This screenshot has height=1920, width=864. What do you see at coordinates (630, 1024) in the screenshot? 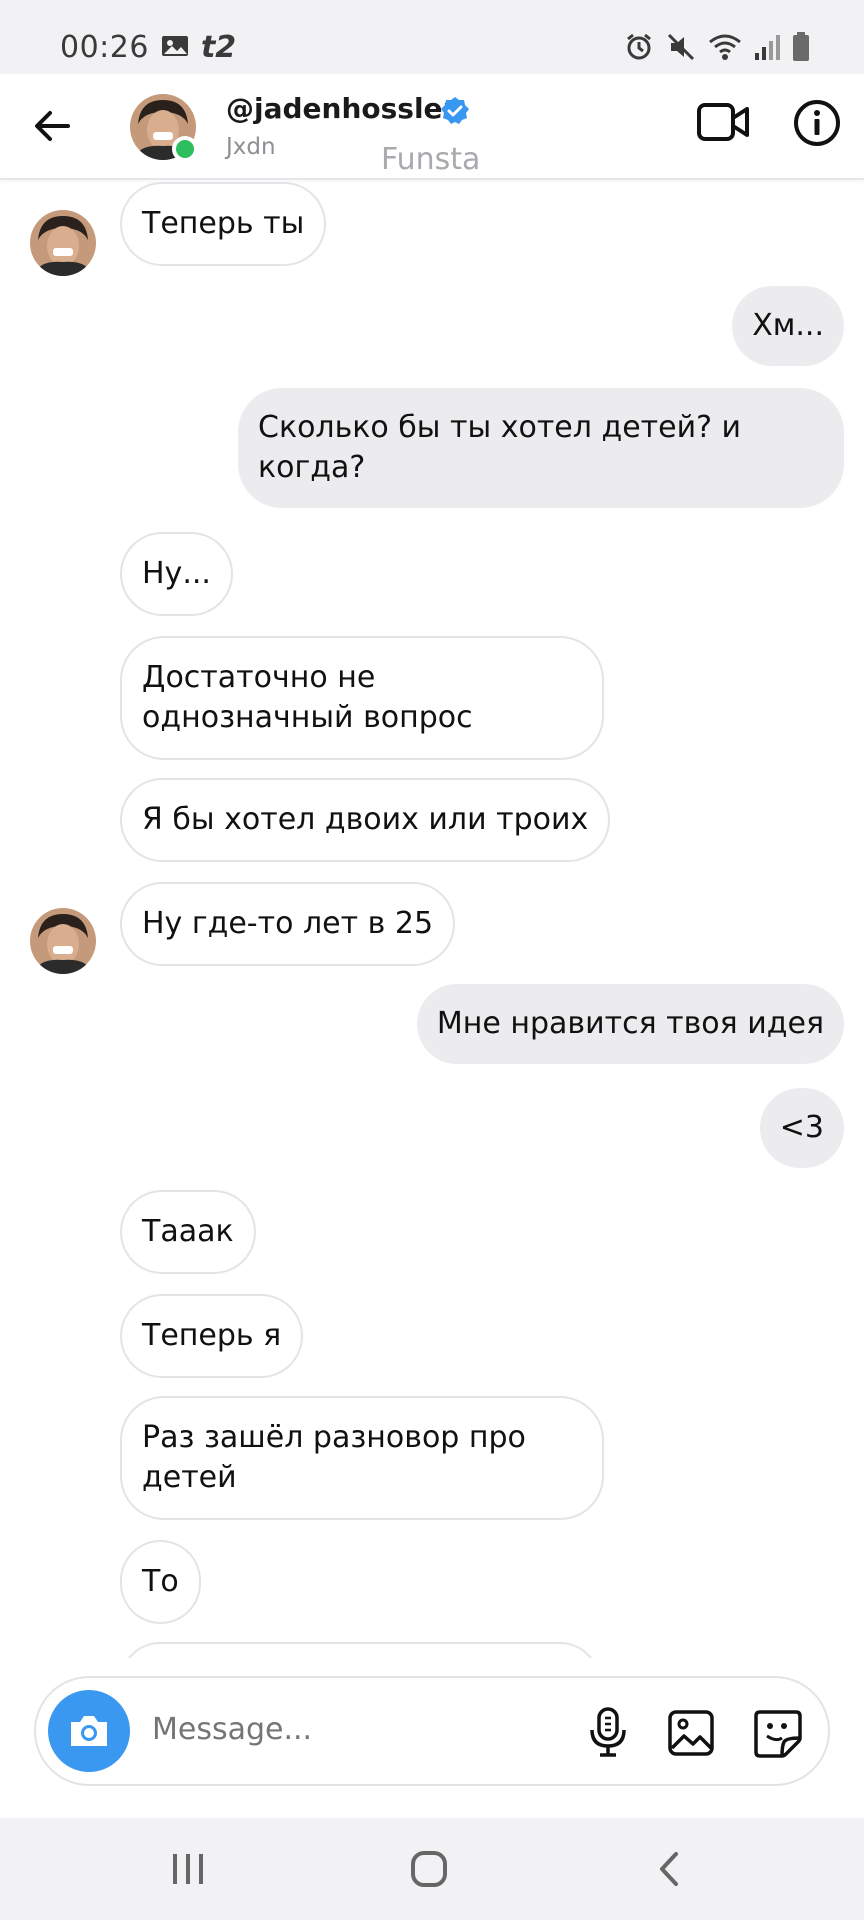
I see `message-bubble-outgoing: Мне нравится твоя идея` at bounding box center [630, 1024].